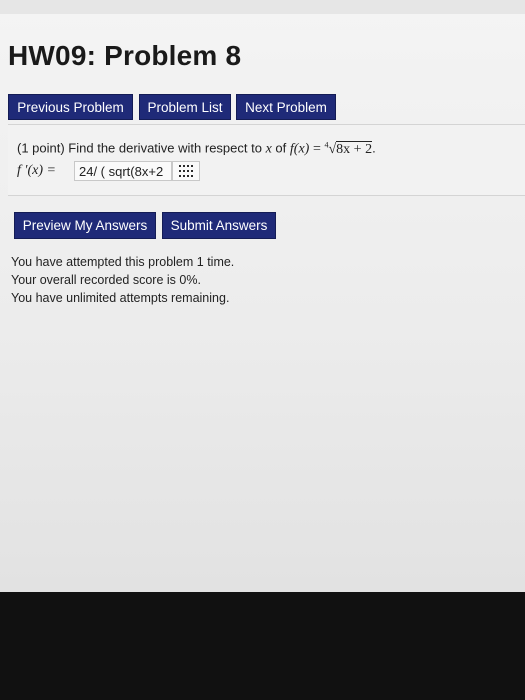 The width and height of the screenshot is (525, 700). I want to click on remaining-status: You have unlimited attempts remaining., so click(120, 298).